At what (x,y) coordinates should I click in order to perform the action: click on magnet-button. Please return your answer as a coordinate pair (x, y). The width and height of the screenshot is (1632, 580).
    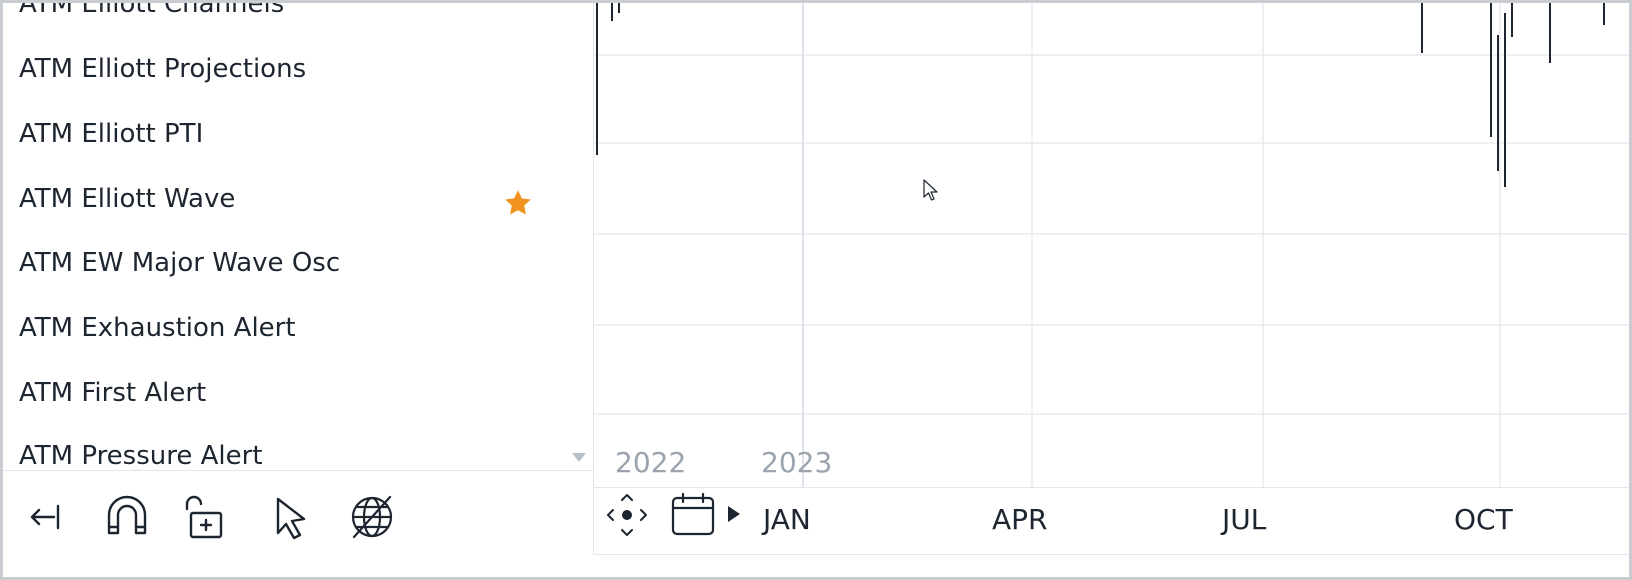
    Looking at the image, I should click on (127, 517).